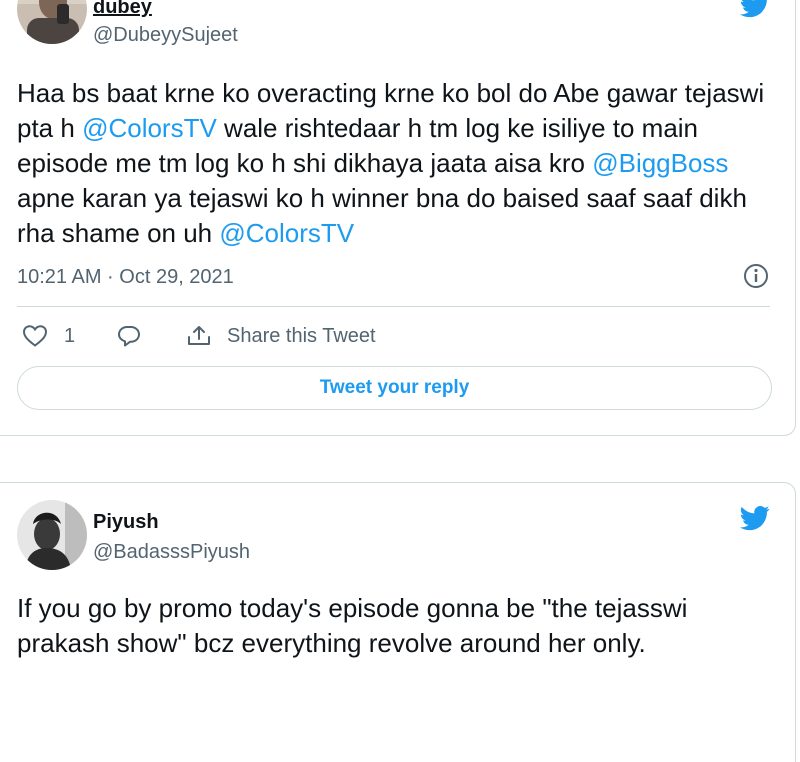 This screenshot has height=762, width=800. I want to click on like-button: 1, so click(48, 336).